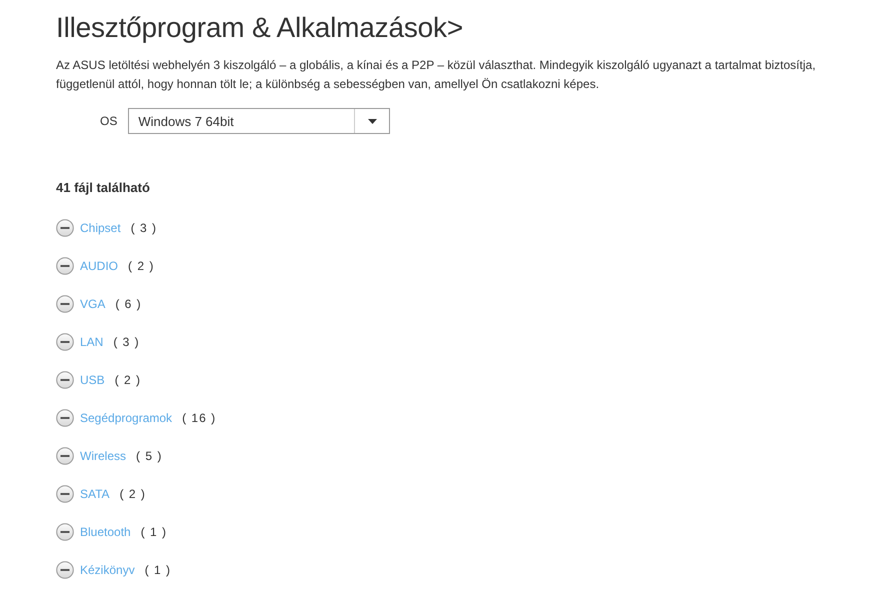 This screenshot has width=883, height=601. What do you see at coordinates (149, 456) in the screenshot?
I see `category-count: ( 5 )` at bounding box center [149, 456].